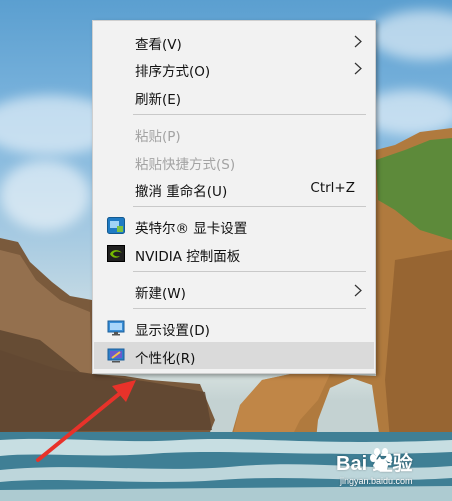 The width and height of the screenshot is (452, 501). I want to click on menu-item-paste: 粘贴(P), so click(234, 133).